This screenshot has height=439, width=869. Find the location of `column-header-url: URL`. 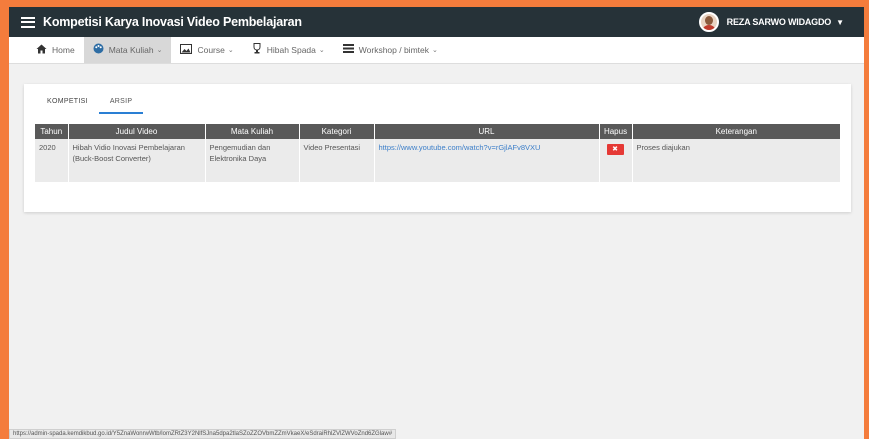

column-header-url: URL is located at coordinates (487, 131).